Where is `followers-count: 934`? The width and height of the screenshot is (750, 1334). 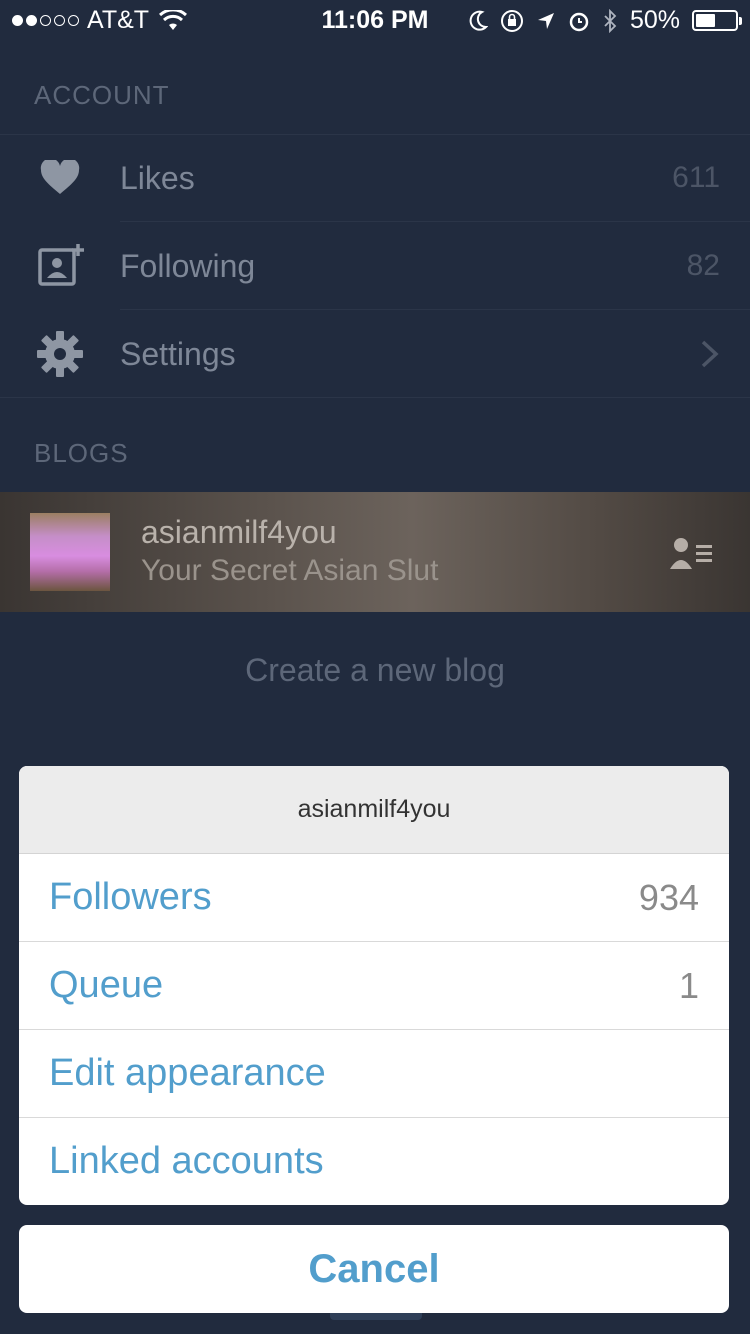 followers-count: 934 is located at coordinates (668, 897).